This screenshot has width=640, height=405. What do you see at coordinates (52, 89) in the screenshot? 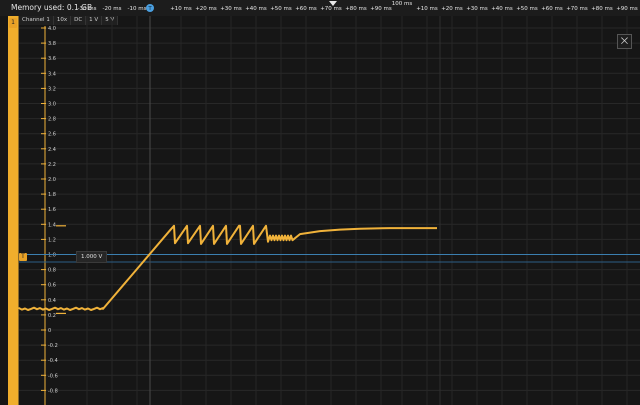
I see `voltage-tick-label: 3.2` at bounding box center [52, 89].